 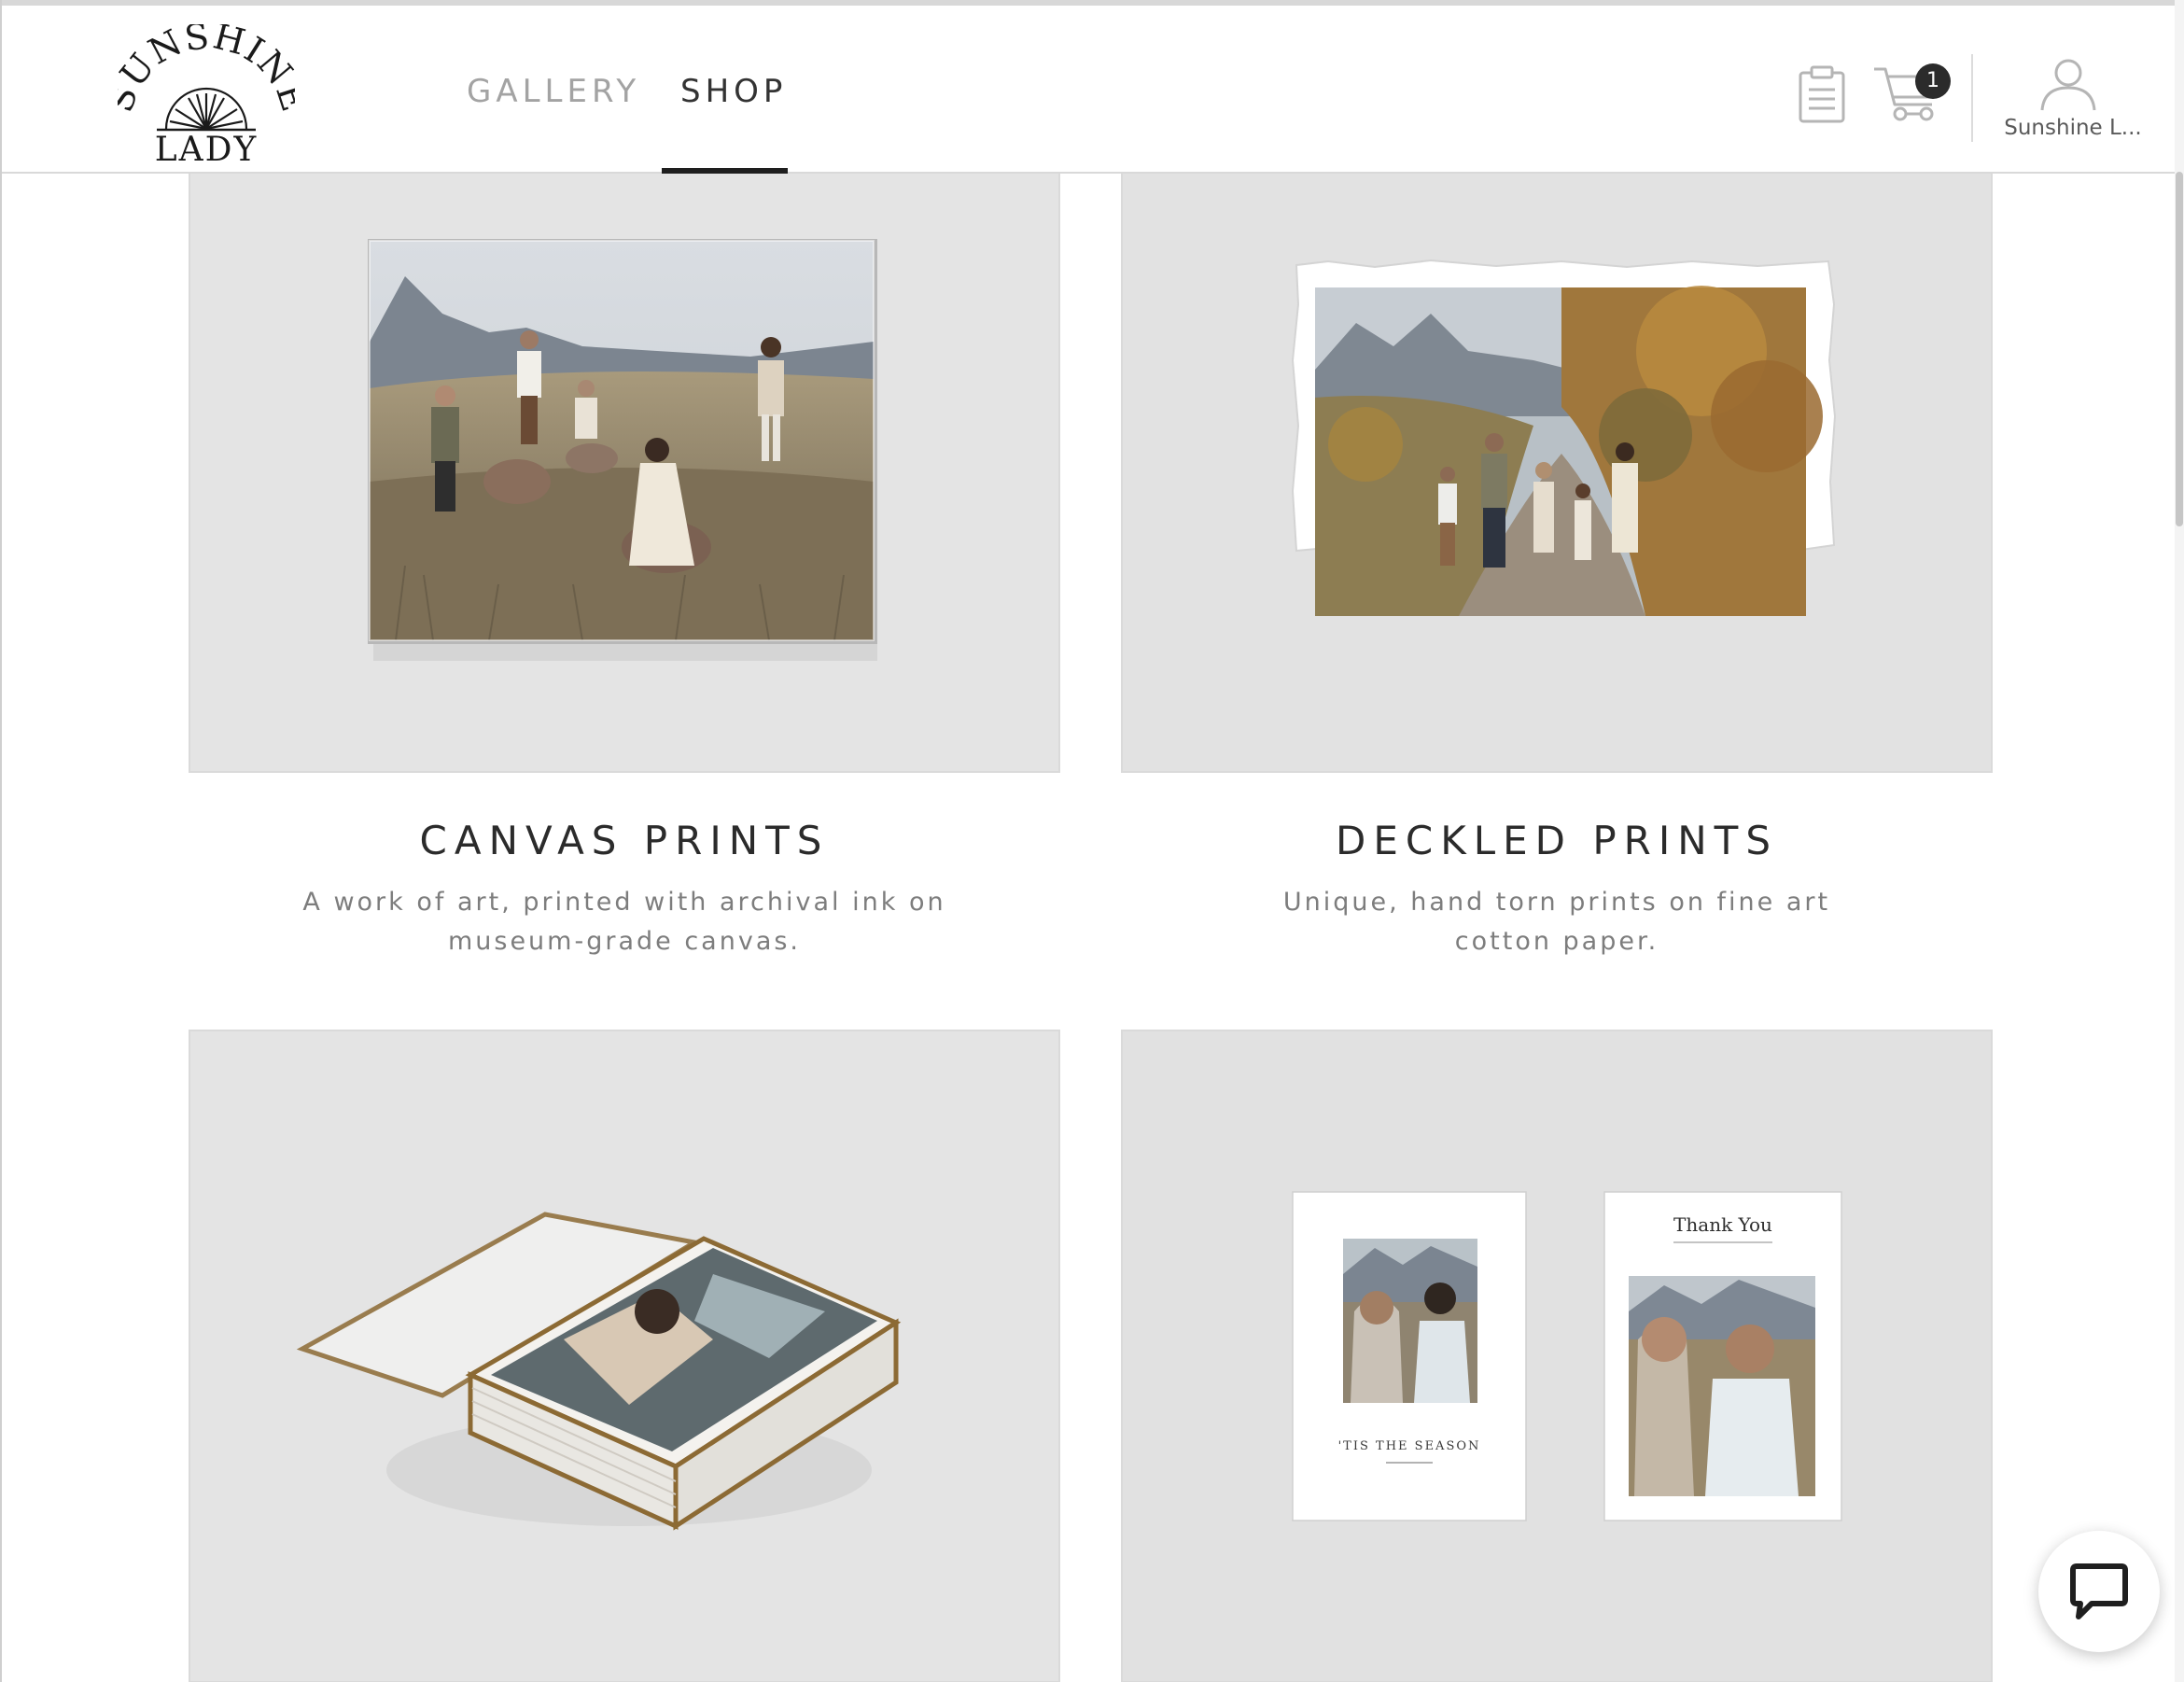 What do you see at coordinates (1822, 94) in the screenshot?
I see `clipboard-icon` at bounding box center [1822, 94].